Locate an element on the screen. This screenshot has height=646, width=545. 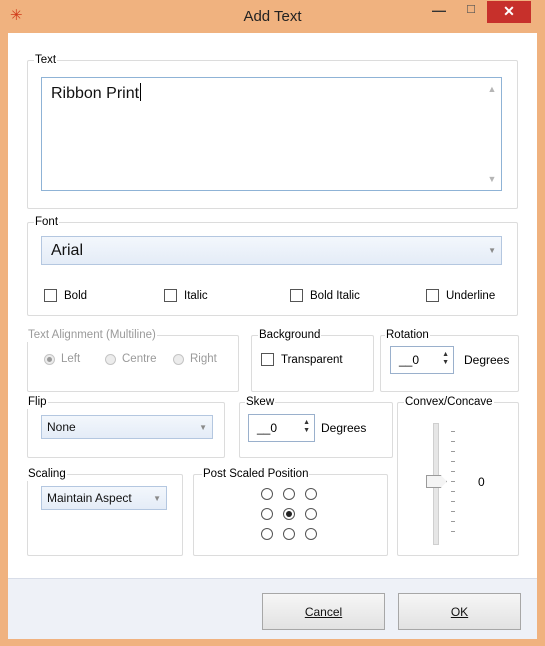
rotation-value: __0 is located at coordinates (409, 360).